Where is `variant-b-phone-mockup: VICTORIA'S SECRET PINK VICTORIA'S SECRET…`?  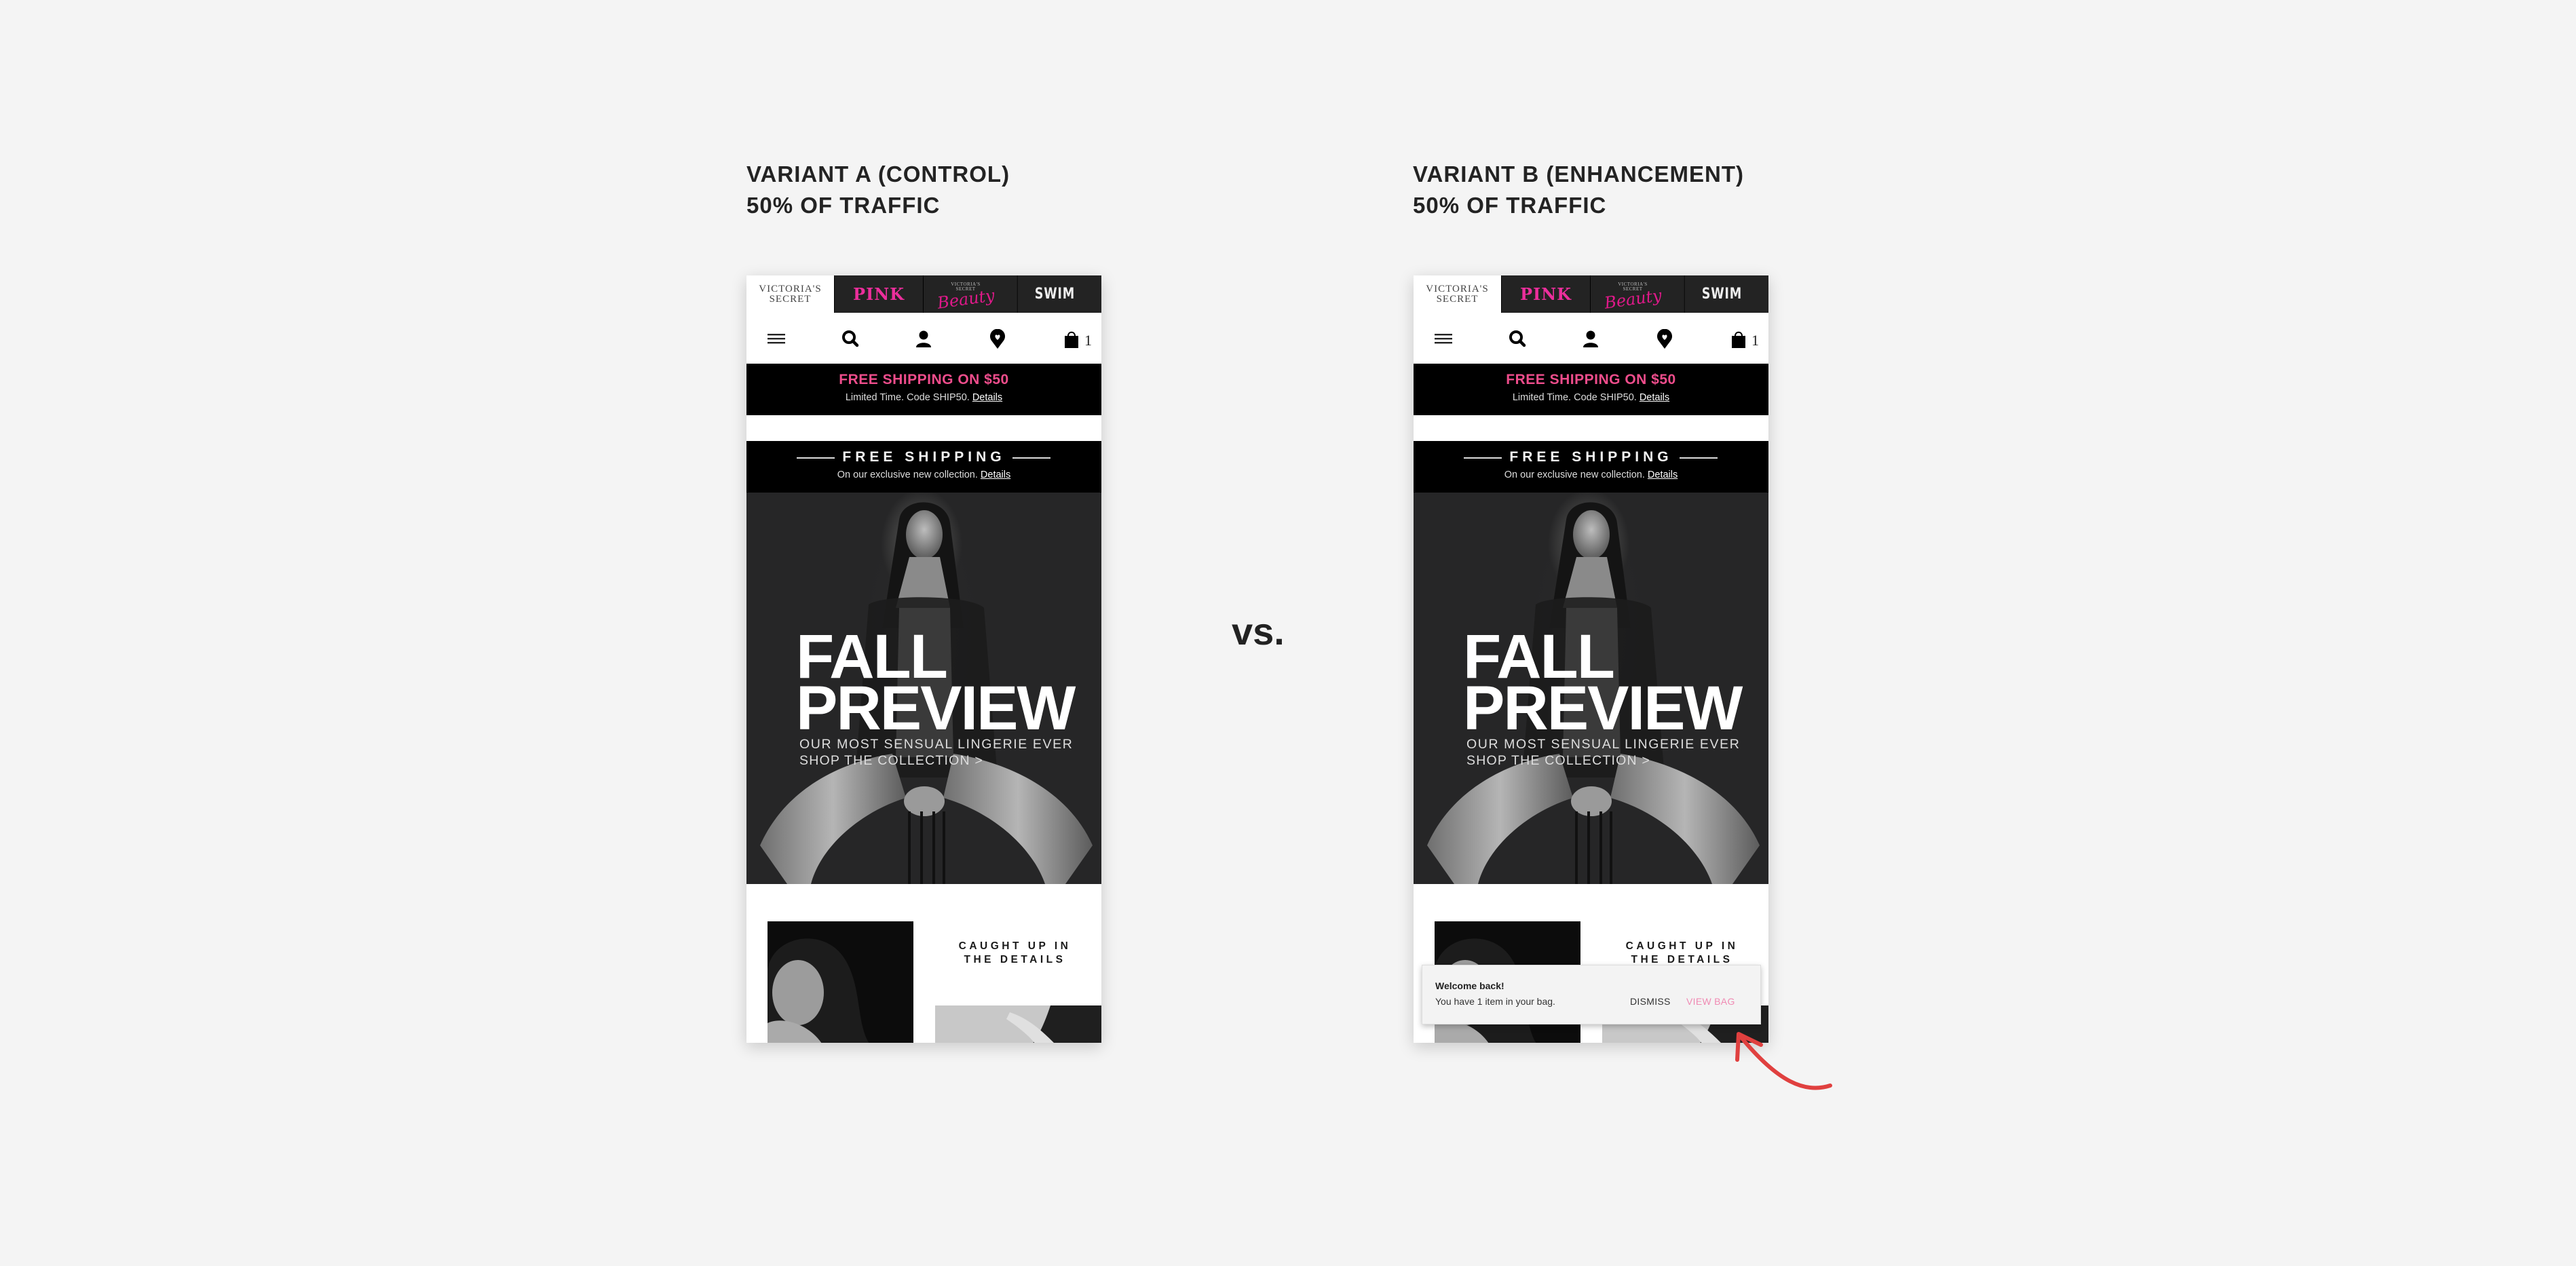
variant-b-phone-mockup: VICTORIA'S SECRET PINK VICTORIA'S SECRET… is located at coordinates (1591, 659).